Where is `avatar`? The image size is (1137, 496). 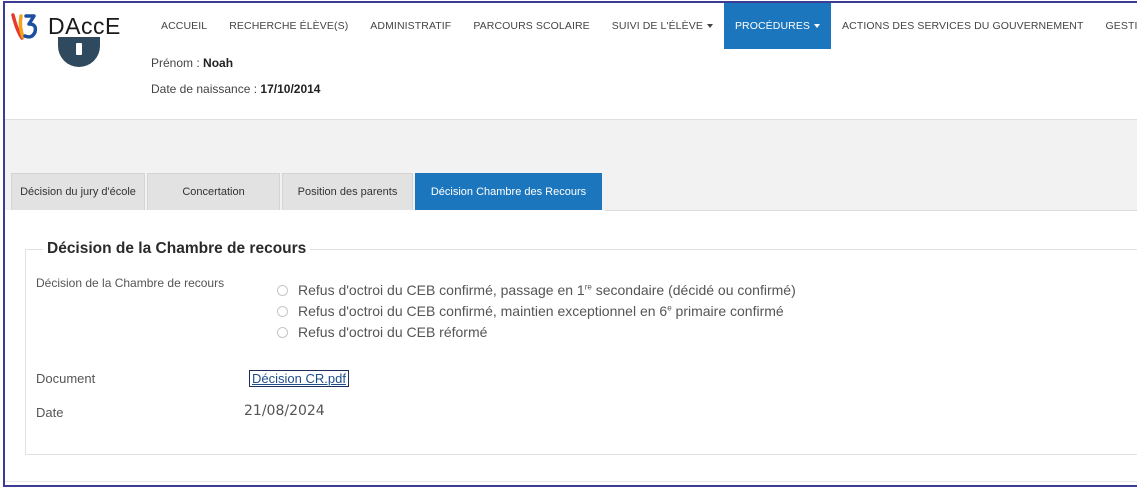
avatar is located at coordinates (79, 52).